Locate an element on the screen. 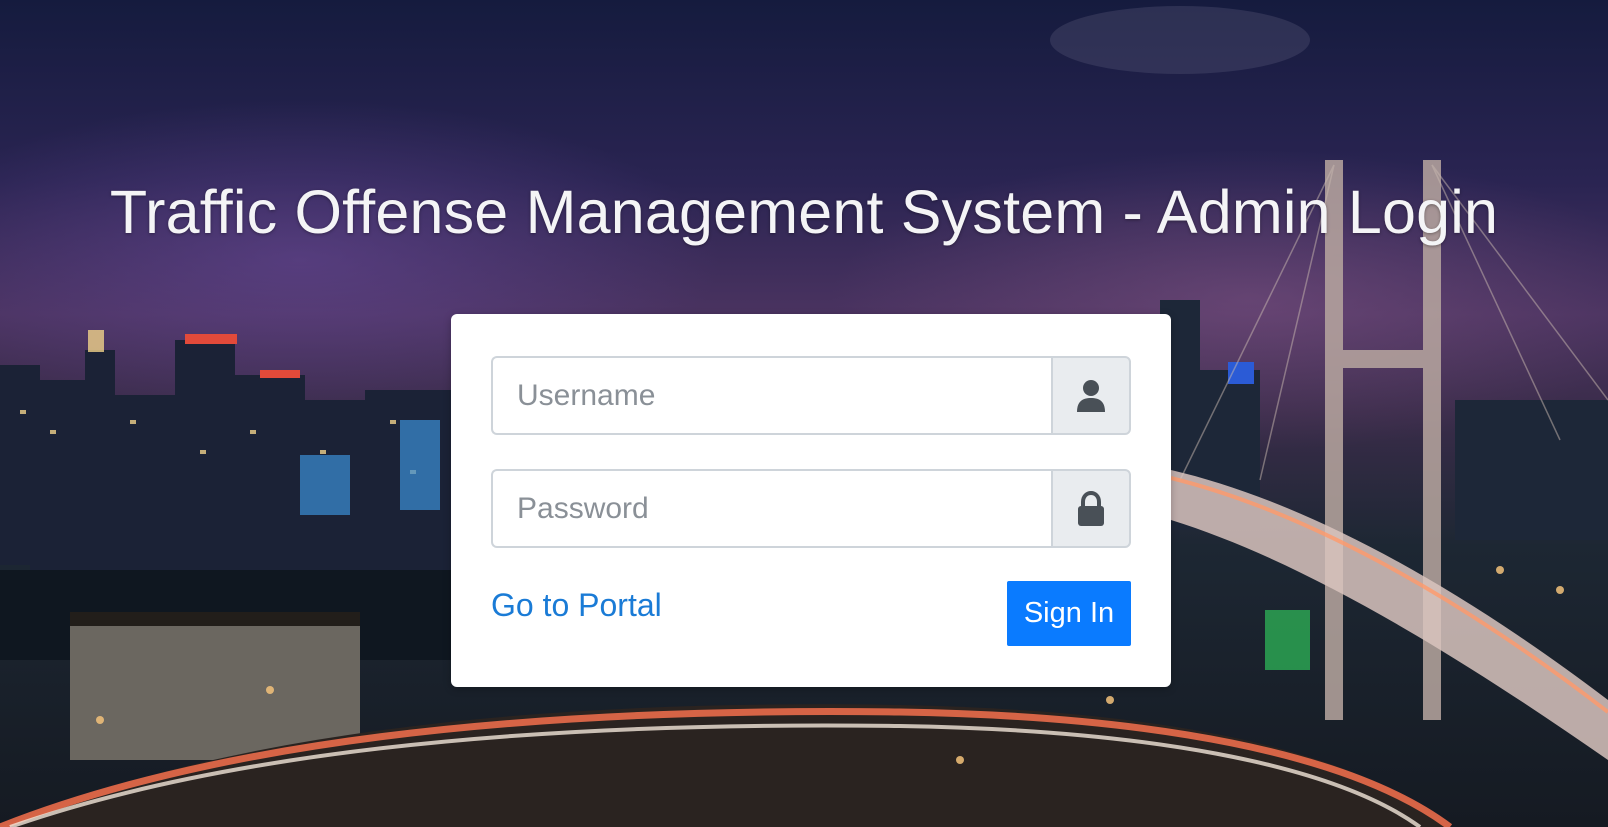  user-icon is located at coordinates (1091, 395).